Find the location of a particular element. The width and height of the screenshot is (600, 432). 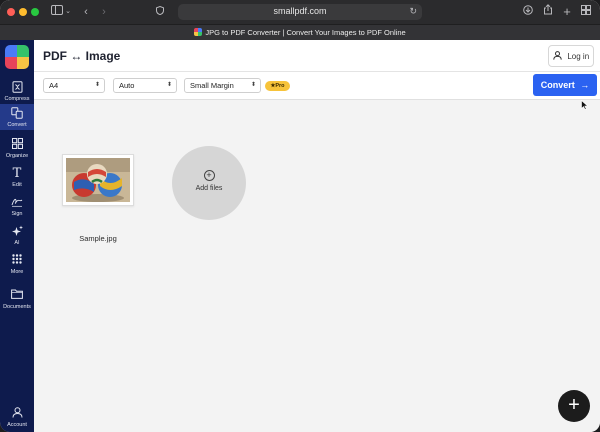

user-icon is located at coordinates (559, 56).